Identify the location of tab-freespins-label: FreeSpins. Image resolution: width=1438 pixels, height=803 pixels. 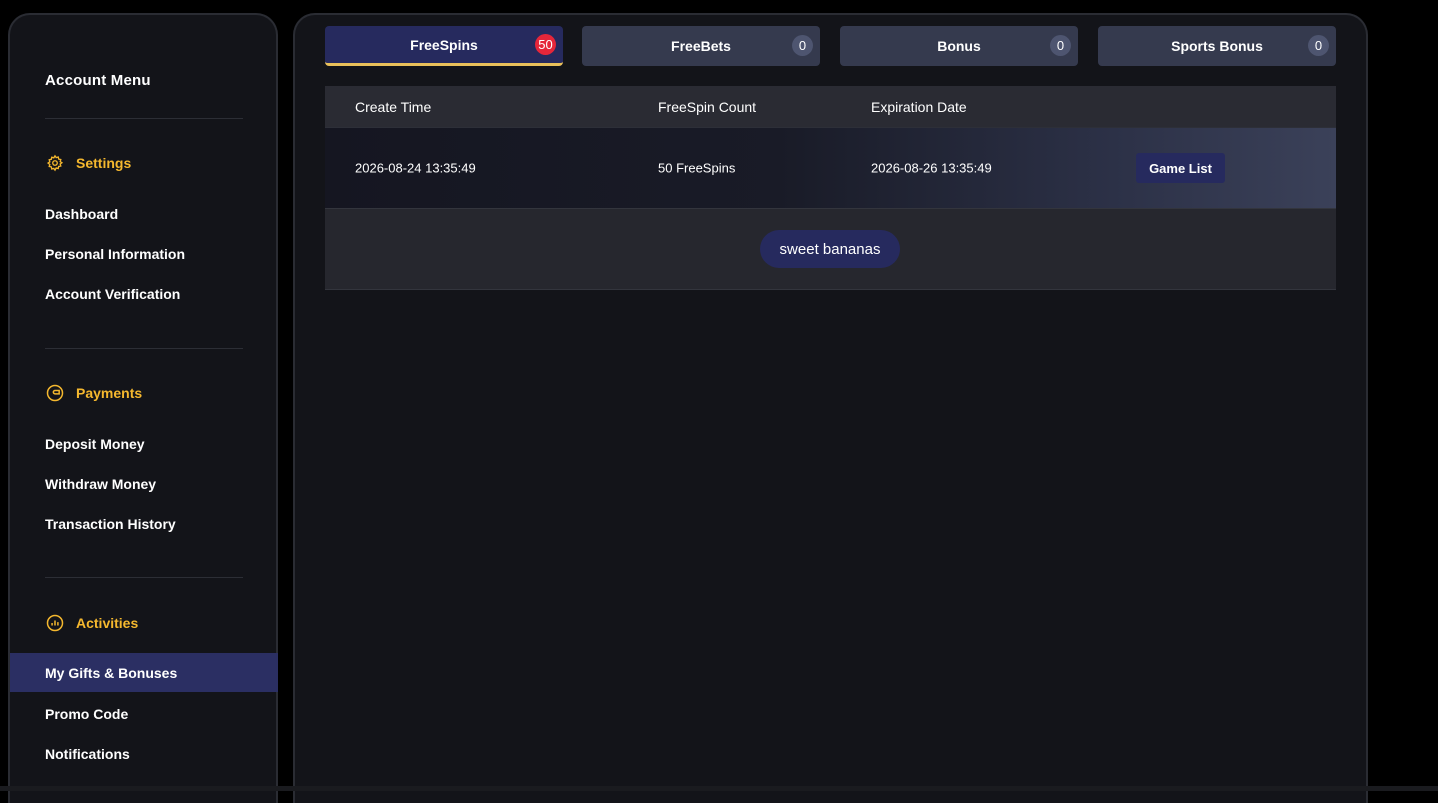
(444, 44).